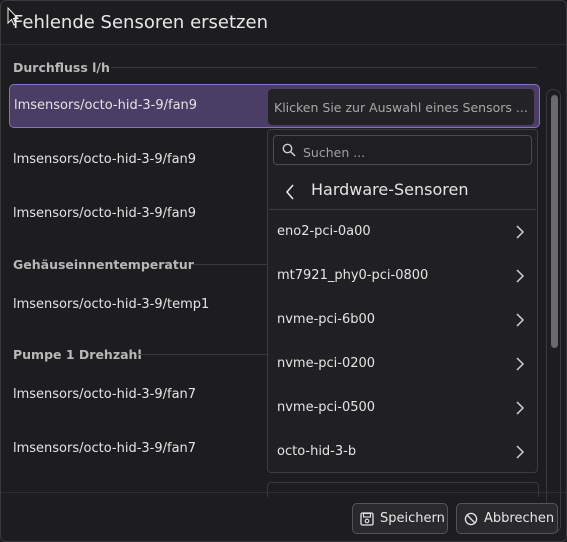 The height and width of the screenshot is (542, 567). I want to click on dialog-title: Fehlende Sensoren ersetzen, so click(140, 22).